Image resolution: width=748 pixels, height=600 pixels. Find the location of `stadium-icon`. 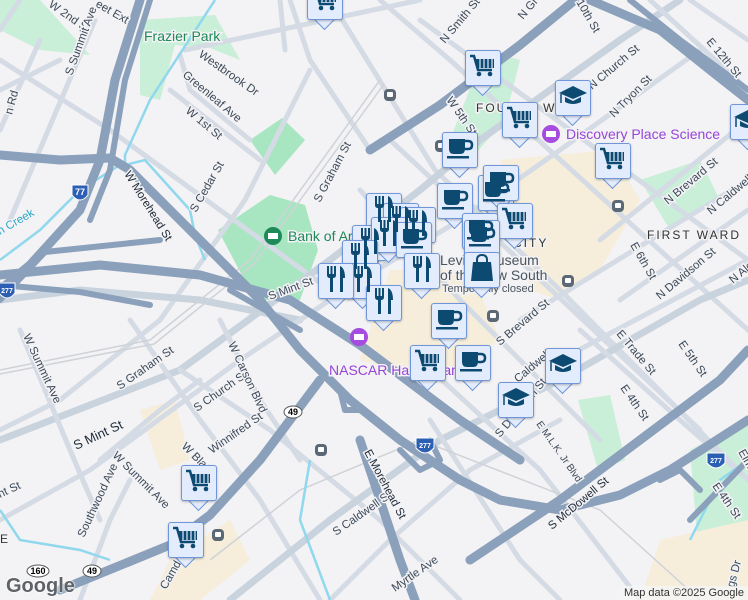

stadium-icon is located at coordinates (273, 236).